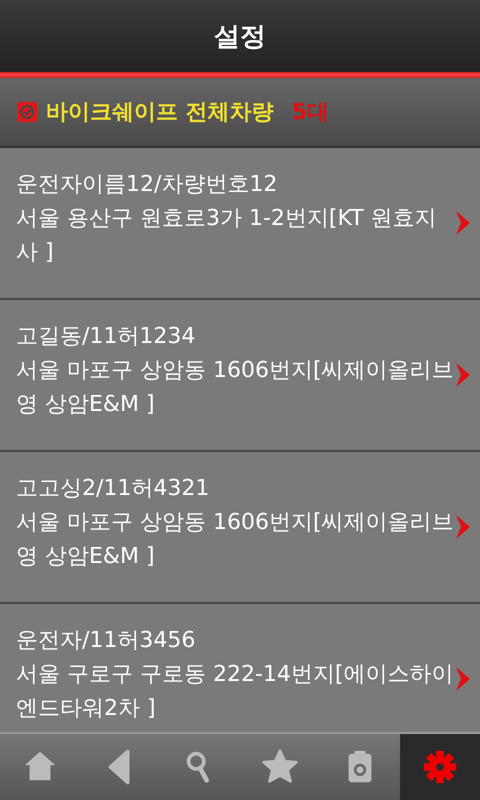 Image resolution: width=480 pixels, height=800 pixels. I want to click on vehicle-count: 5대, so click(310, 113).